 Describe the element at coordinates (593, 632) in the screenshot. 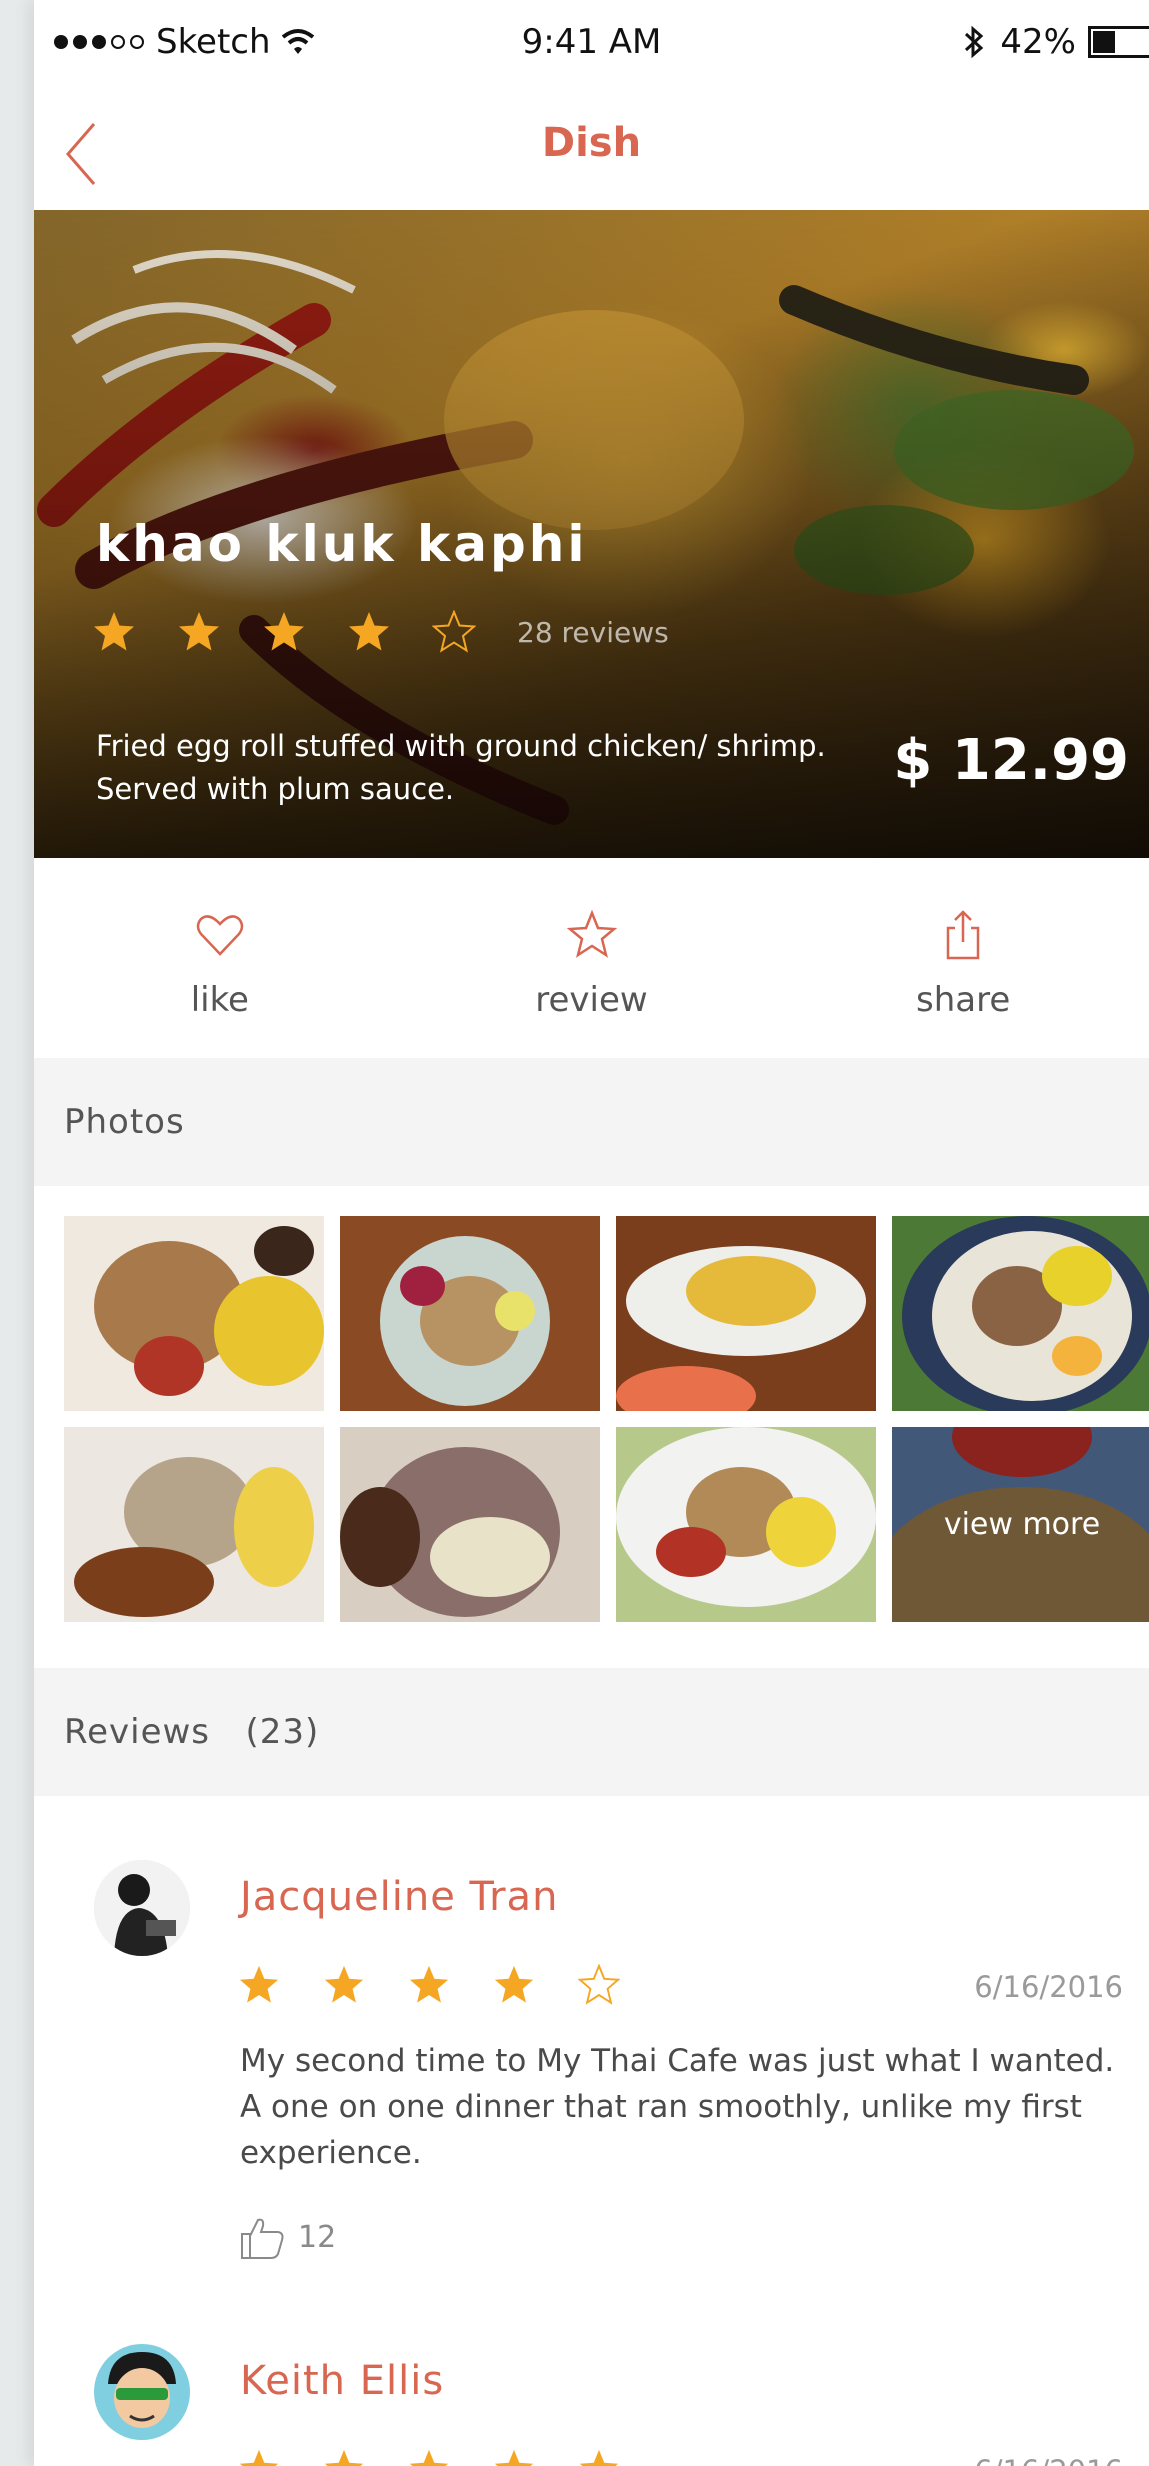

I see `reviews-count: 28 reviews` at that location.